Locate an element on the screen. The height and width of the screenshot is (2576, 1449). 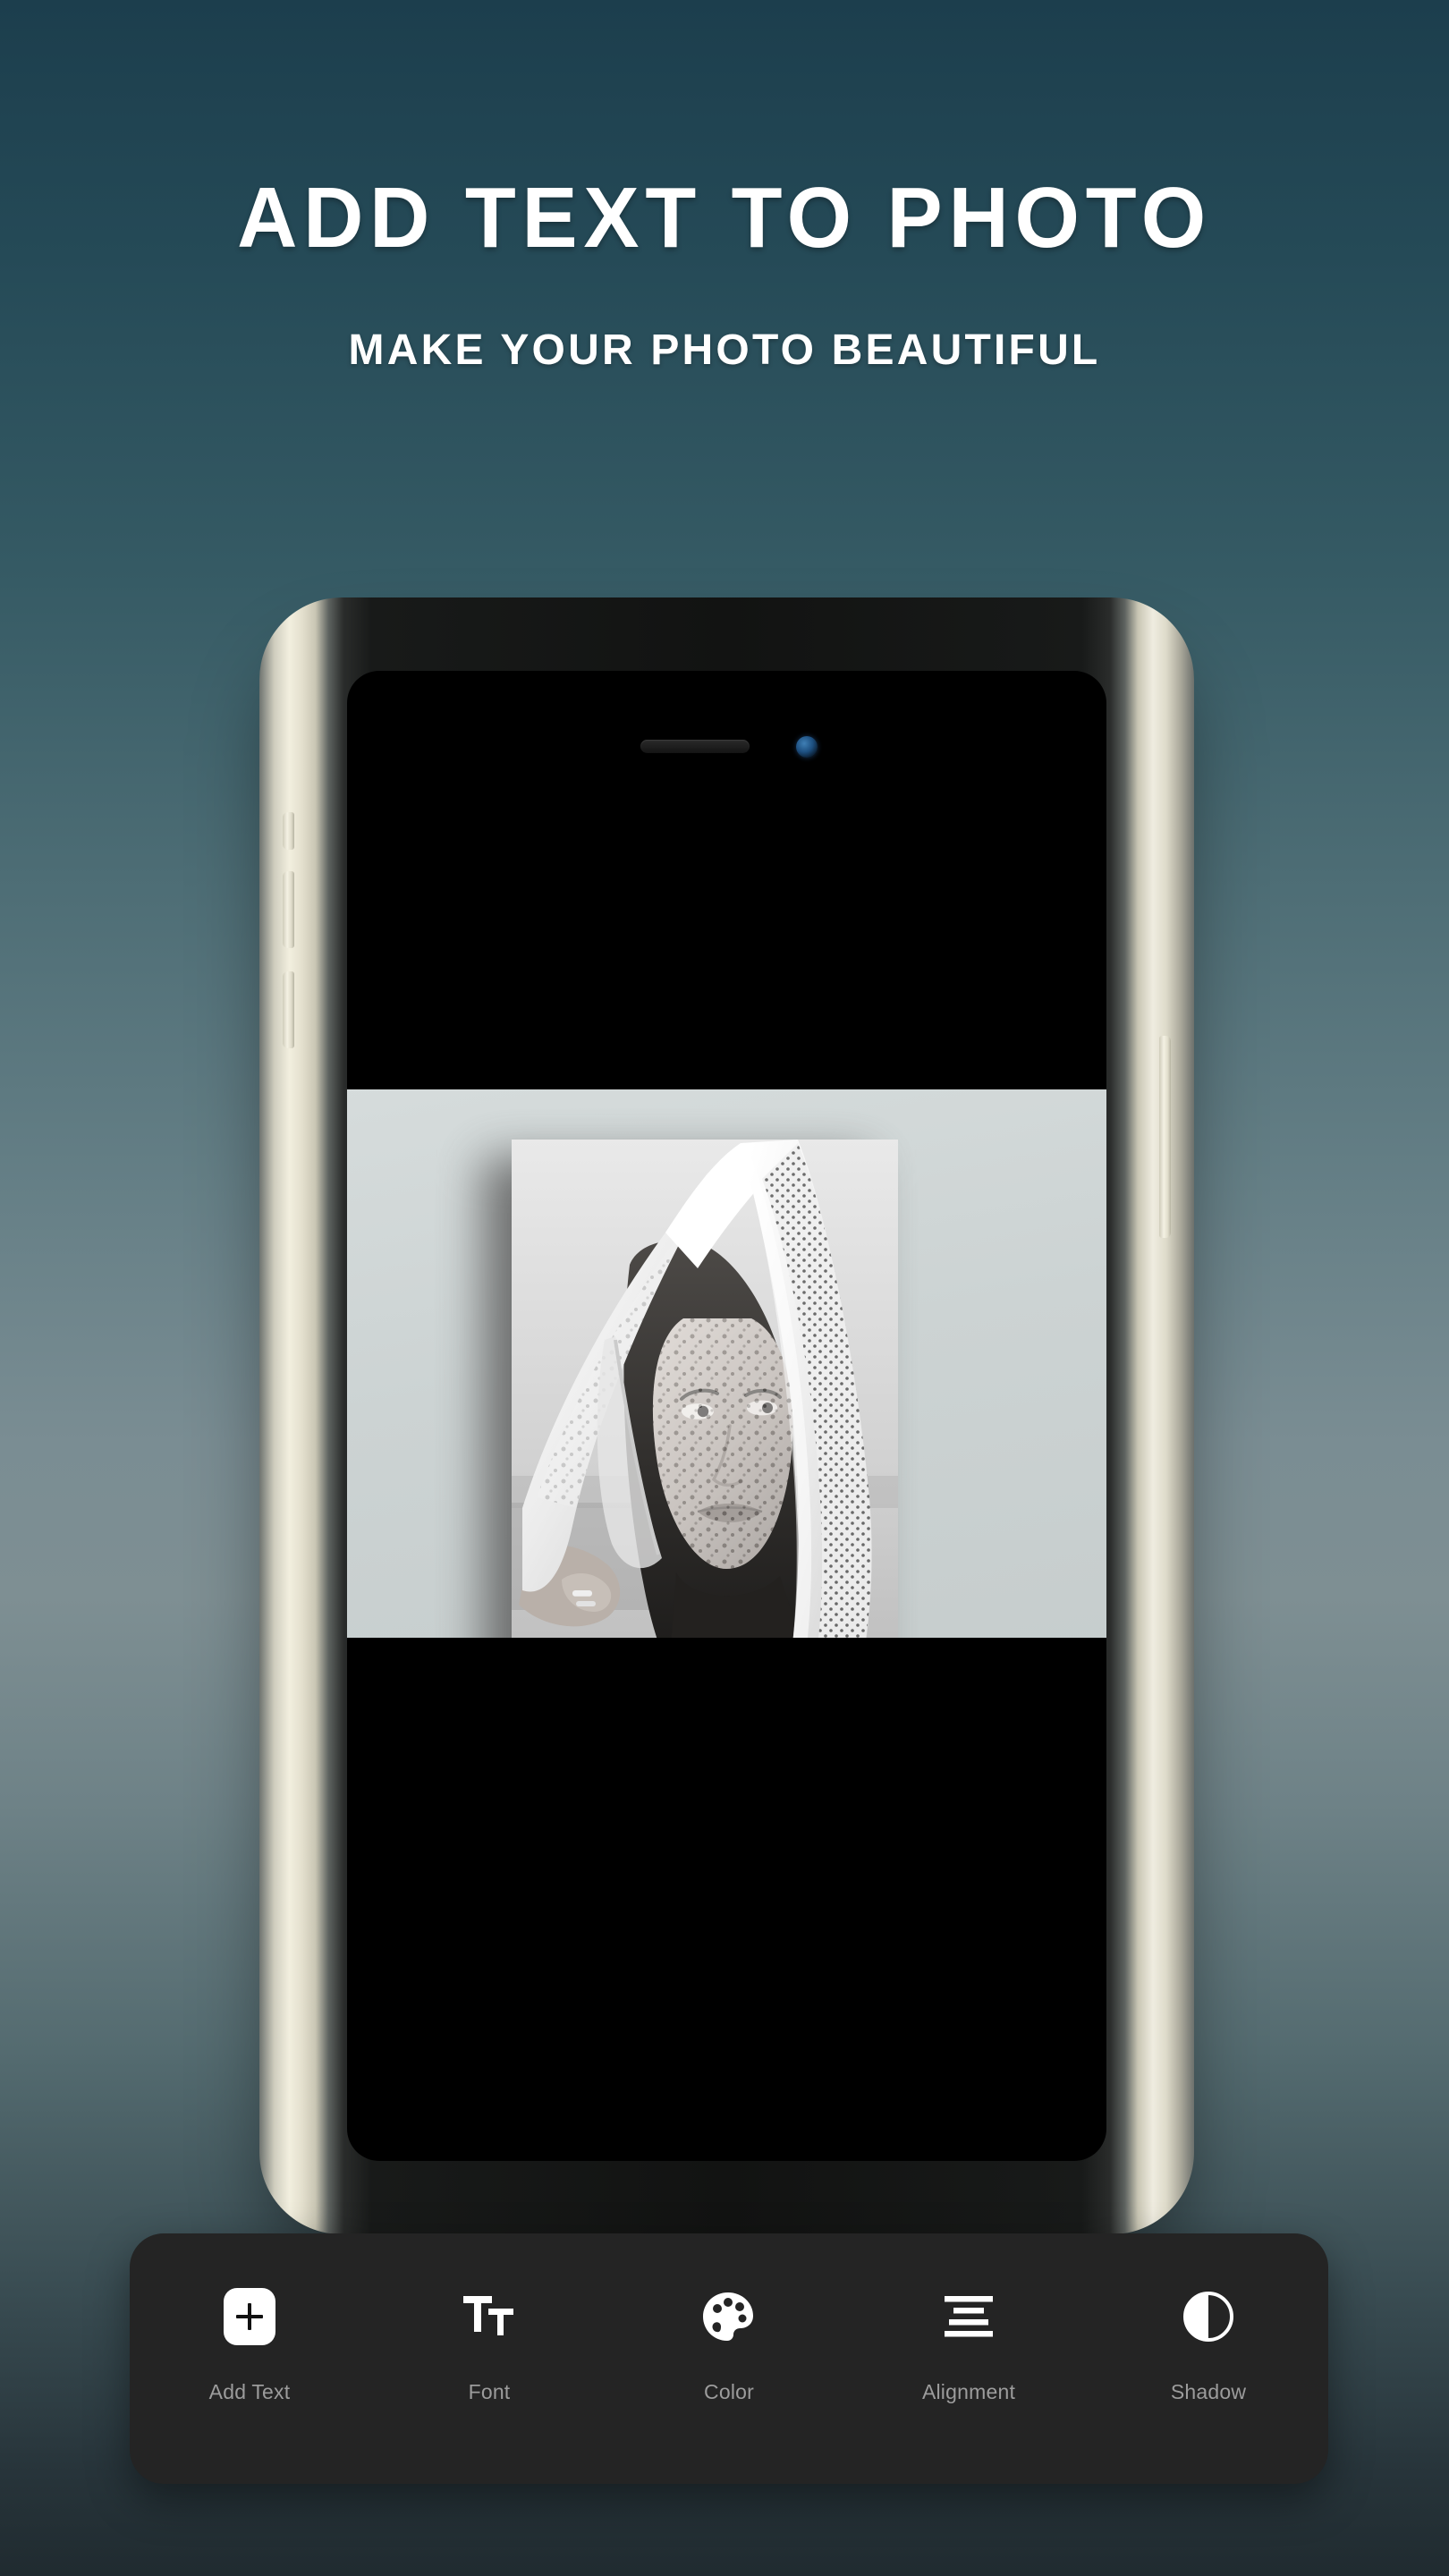
photo-layer is located at coordinates (705, 1389).